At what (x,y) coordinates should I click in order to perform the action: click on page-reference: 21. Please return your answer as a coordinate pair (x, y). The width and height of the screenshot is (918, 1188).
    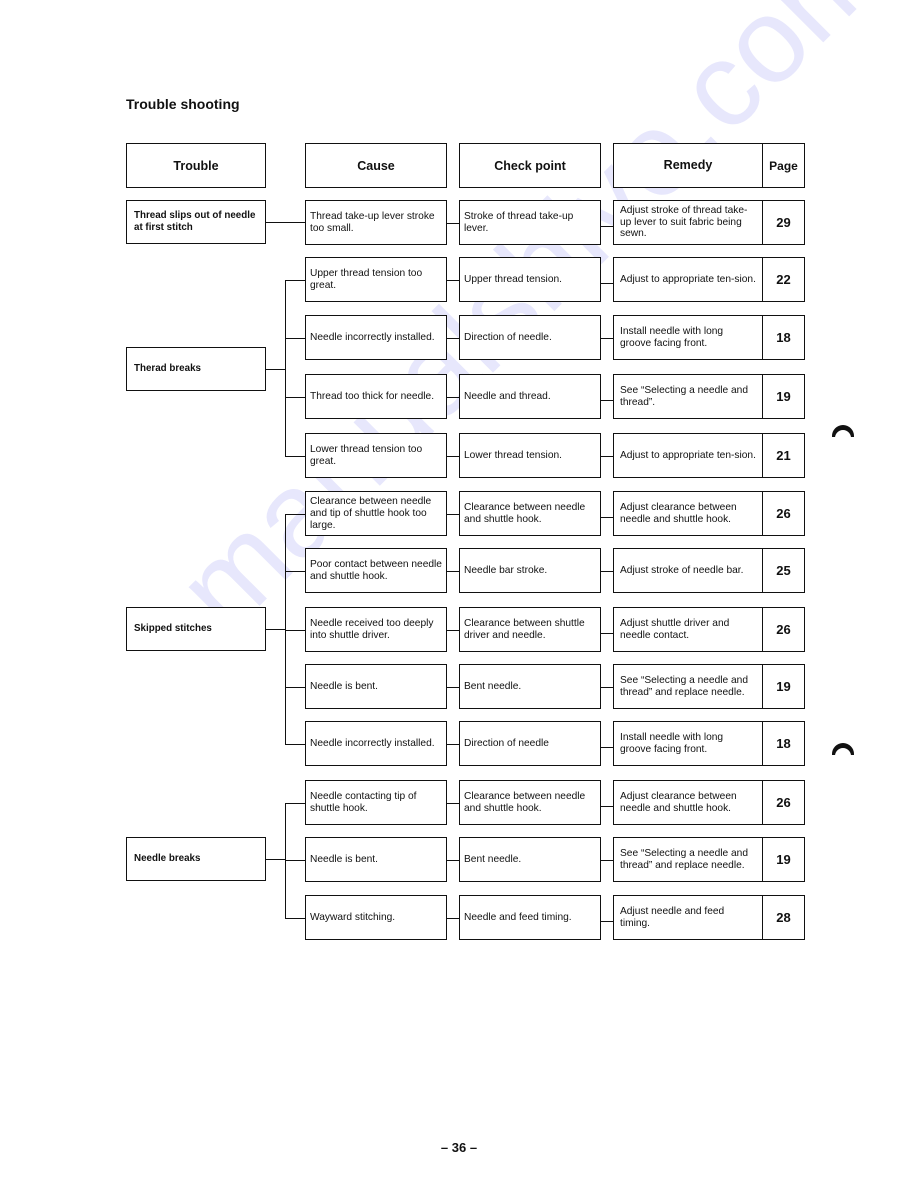
    Looking at the image, I should click on (783, 455).